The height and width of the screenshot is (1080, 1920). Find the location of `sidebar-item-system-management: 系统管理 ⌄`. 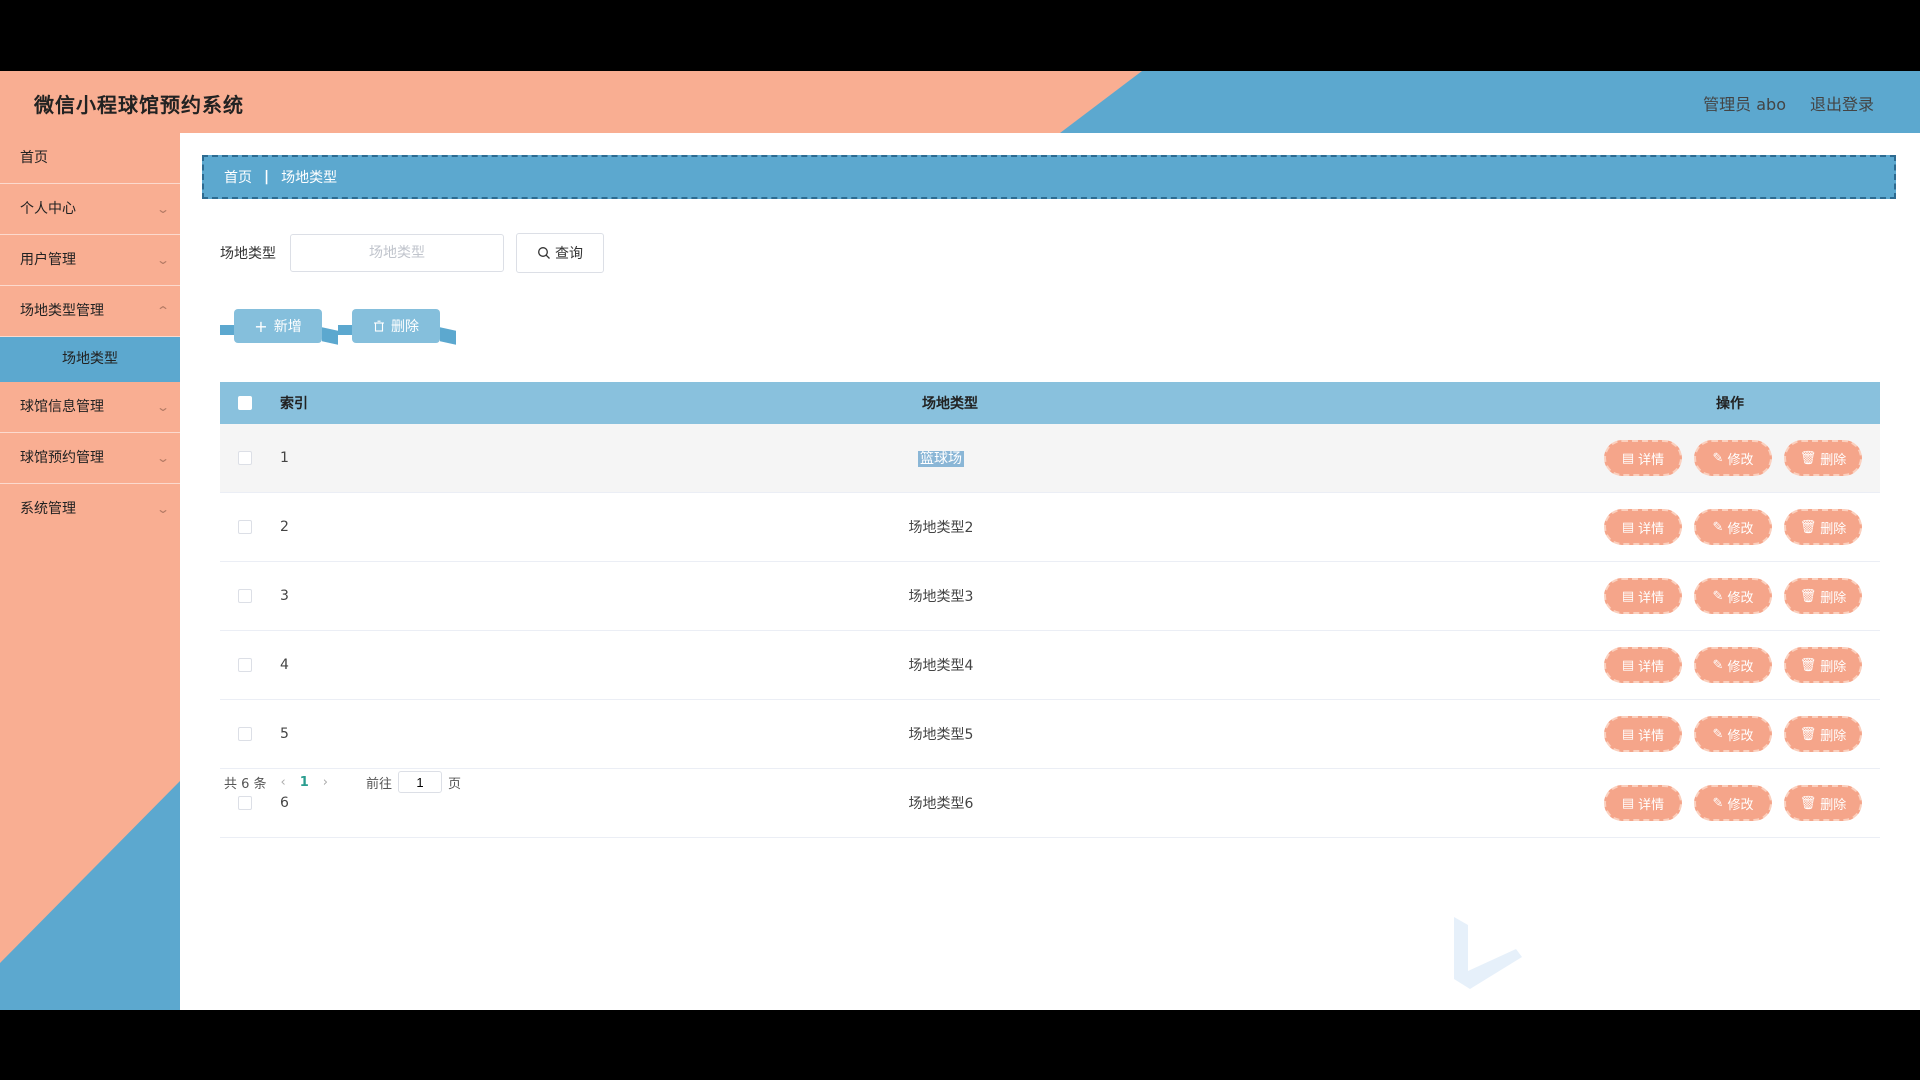

sidebar-item-system-management: 系统管理 ⌄ is located at coordinates (90, 509).